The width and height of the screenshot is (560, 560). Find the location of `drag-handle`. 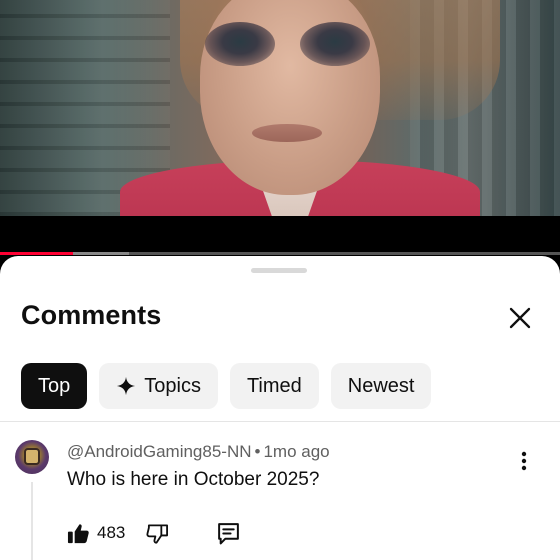

drag-handle is located at coordinates (279, 270).